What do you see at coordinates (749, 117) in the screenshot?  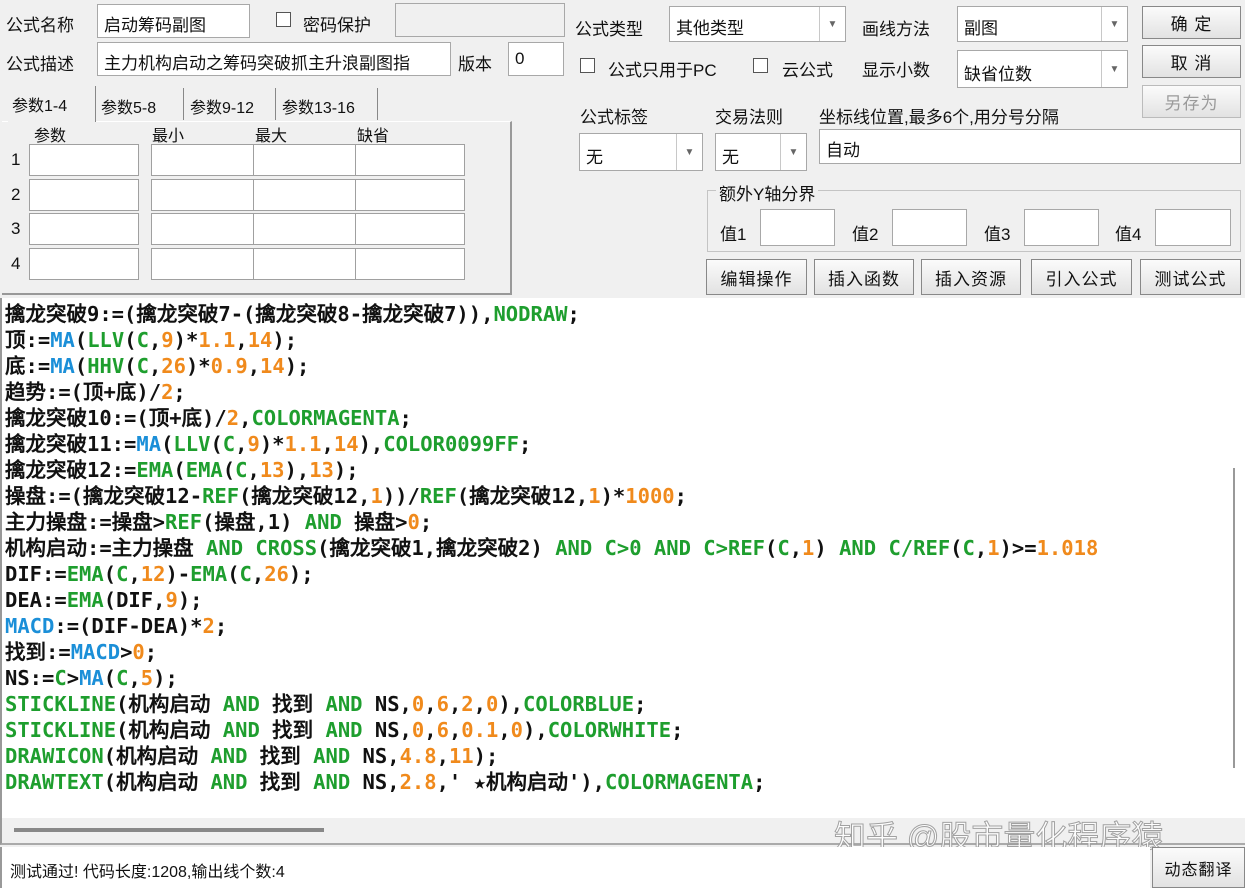 I see `trade-rule-label: 交易法则` at bounding box center [749, 117].